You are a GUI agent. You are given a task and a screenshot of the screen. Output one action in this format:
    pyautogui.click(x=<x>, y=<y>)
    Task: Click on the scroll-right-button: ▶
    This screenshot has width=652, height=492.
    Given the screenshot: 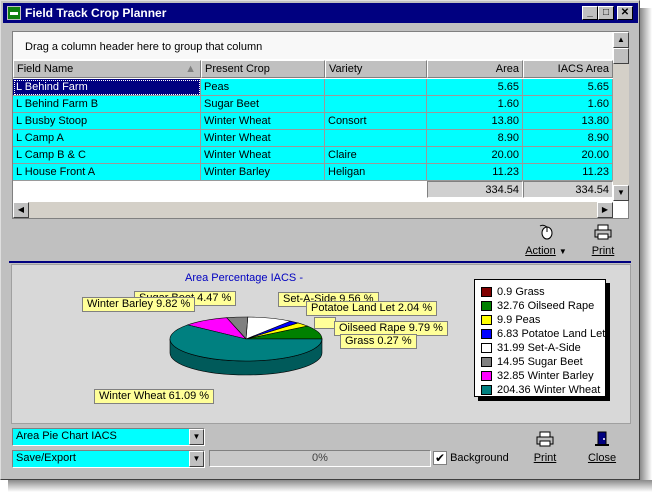 What is the action you would take?
    pyautogui.click(x=605, y=210)
    